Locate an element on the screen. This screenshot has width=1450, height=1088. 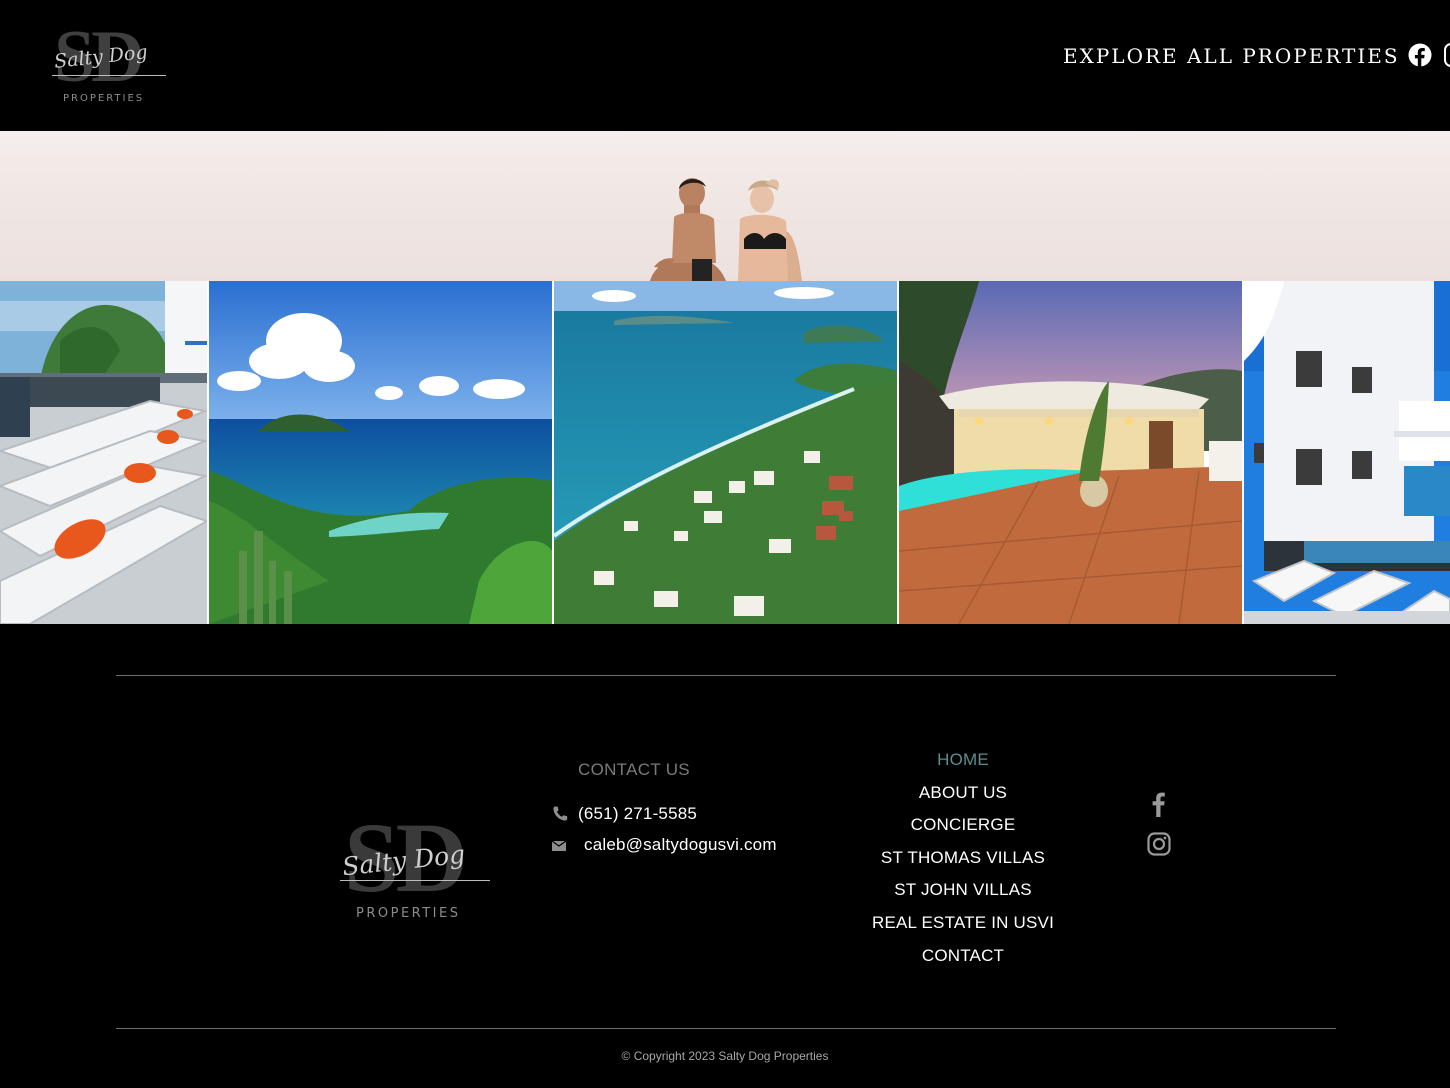
aerial-coastline-villas-photo is located at coordinates (725, 452).